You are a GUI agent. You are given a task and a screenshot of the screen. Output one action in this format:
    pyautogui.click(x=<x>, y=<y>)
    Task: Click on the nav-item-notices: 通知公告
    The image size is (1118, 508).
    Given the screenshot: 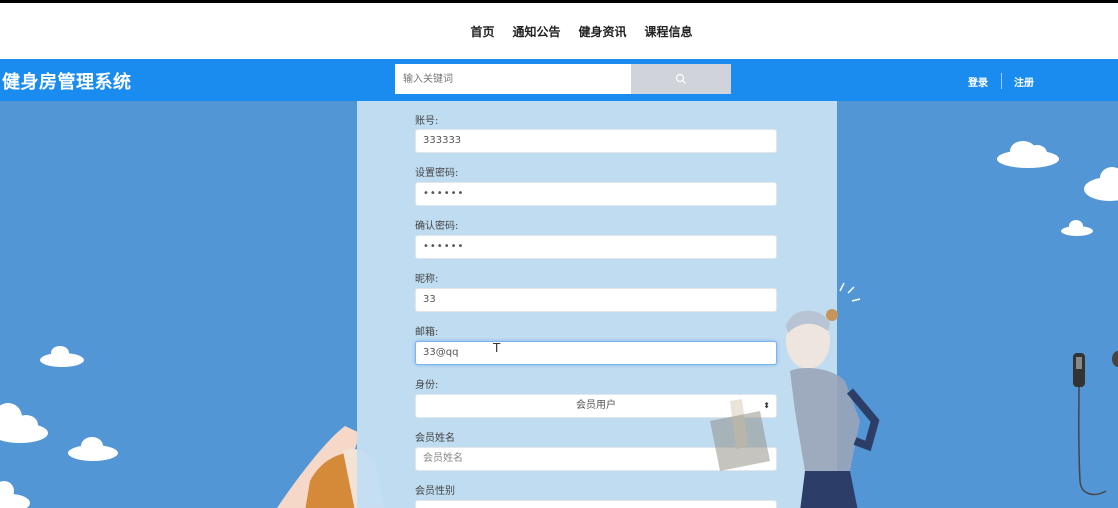 What is the action you would take?
    pyautogui.click(x=536, y=31)
    